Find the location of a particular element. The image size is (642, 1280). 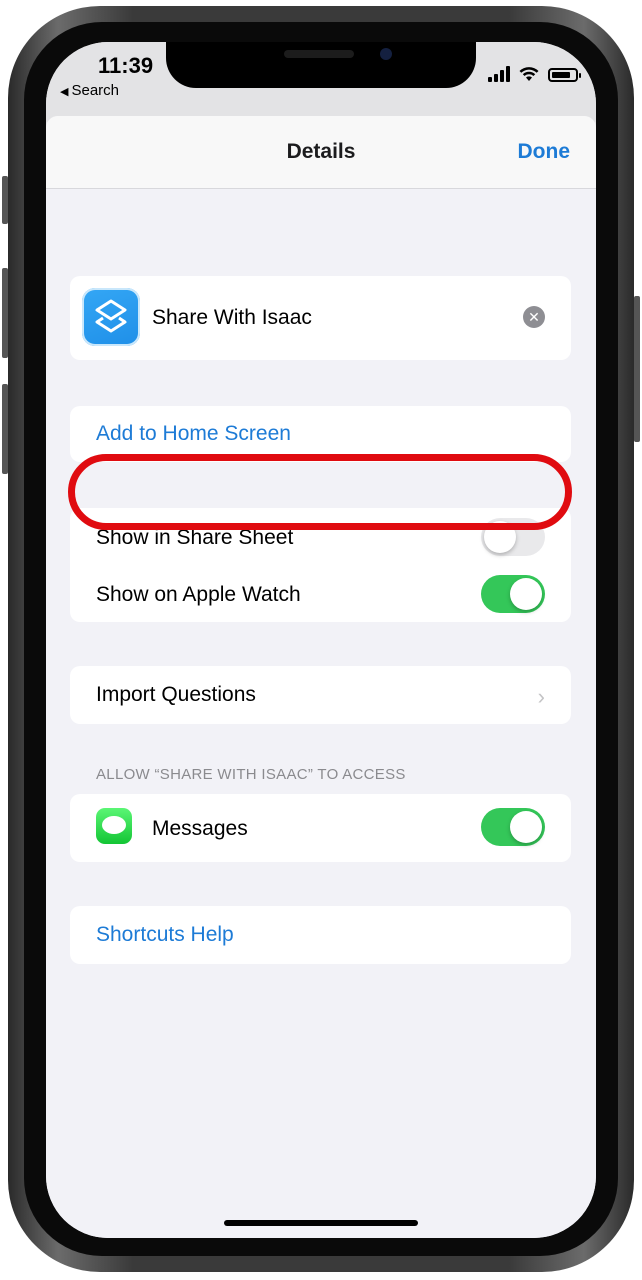

add-to-home-screen-button: Add to Home Screen is located at coordinates (193, 434).